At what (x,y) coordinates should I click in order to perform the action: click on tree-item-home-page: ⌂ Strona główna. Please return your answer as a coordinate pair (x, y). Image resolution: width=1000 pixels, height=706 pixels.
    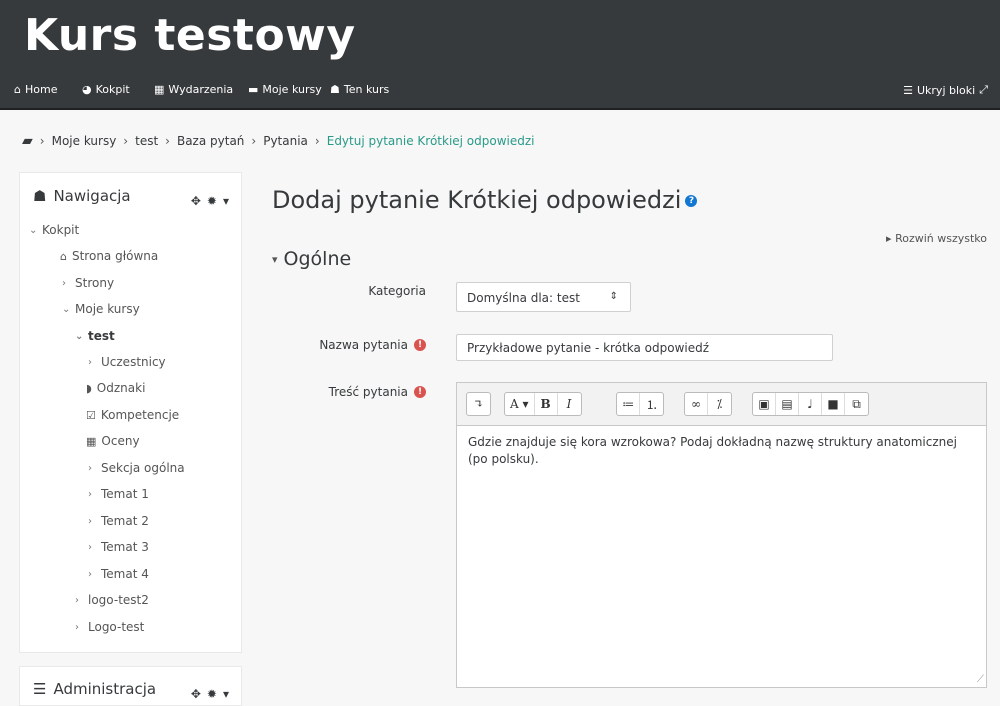
    Looking at the image, I should click on (109, 256).